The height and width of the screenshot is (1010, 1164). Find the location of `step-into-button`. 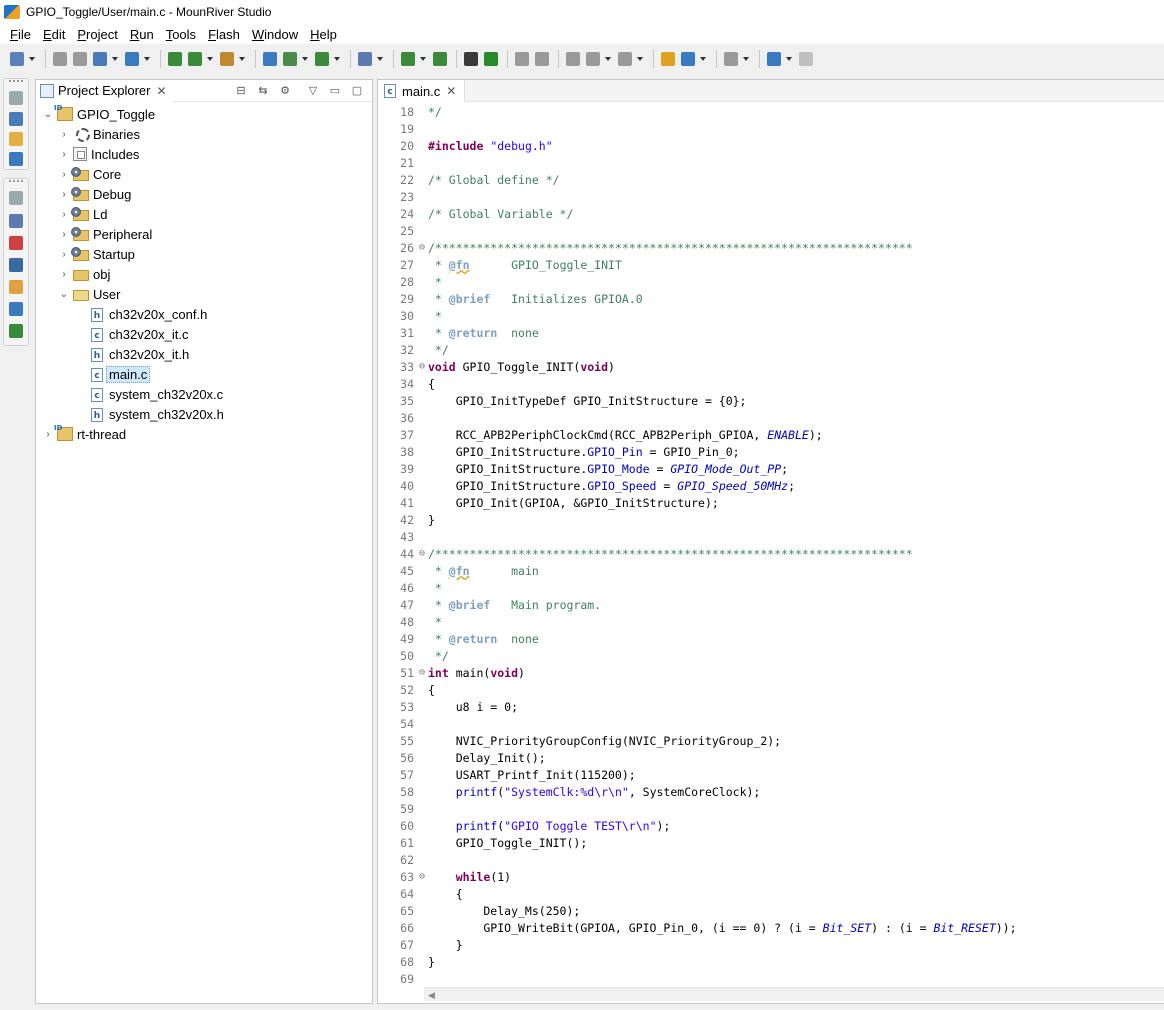

step-into-button is located at coordinates (542, 59).